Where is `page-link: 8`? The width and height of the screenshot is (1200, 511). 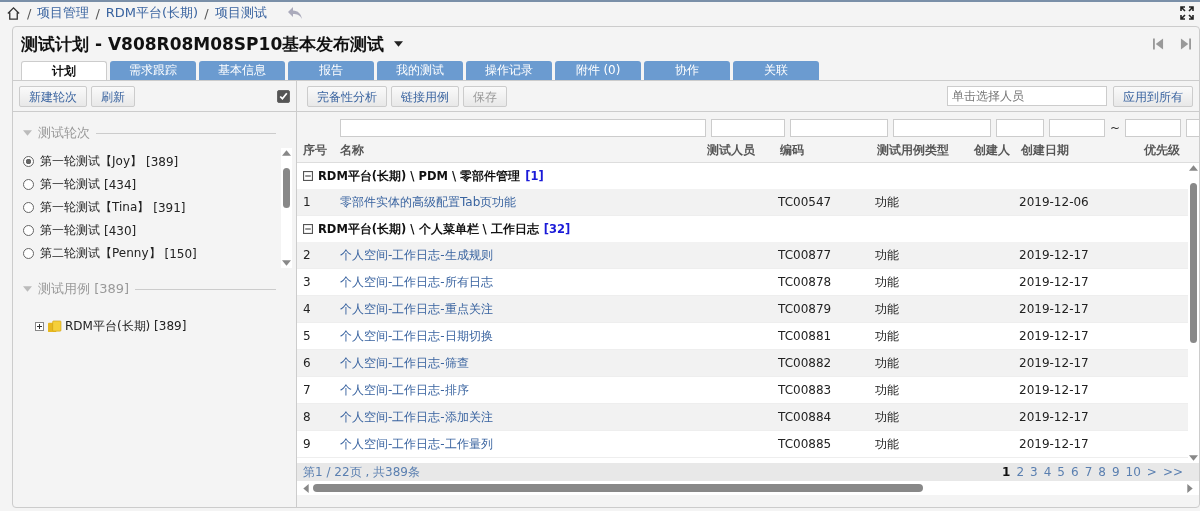
page-link: 8 is located at coordinates (1102, 472).